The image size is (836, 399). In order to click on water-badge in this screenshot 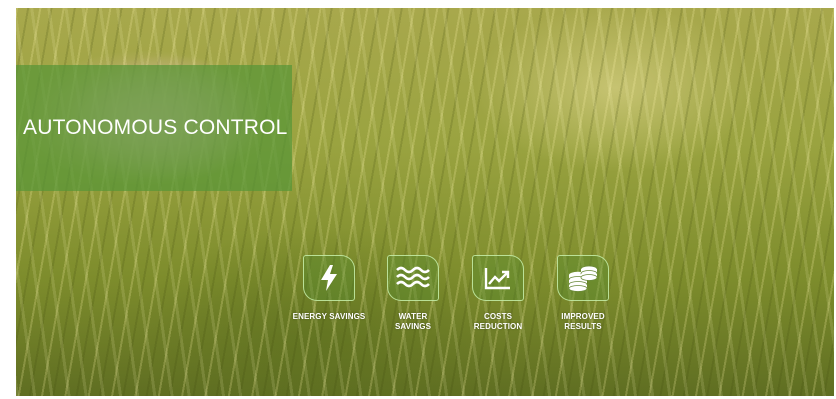, I will do `click(413, 278)`.